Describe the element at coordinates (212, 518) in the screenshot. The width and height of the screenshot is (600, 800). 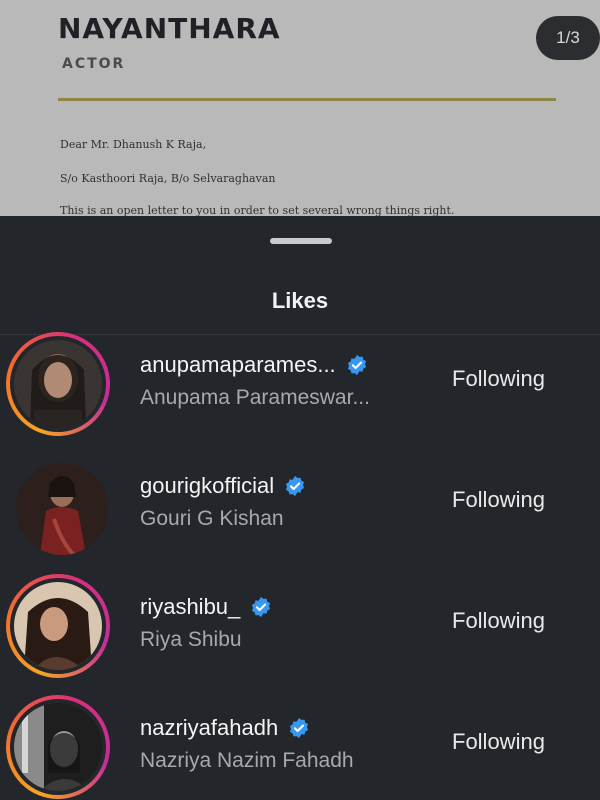
I see `full-name: Gouri G Kishan` at that location.